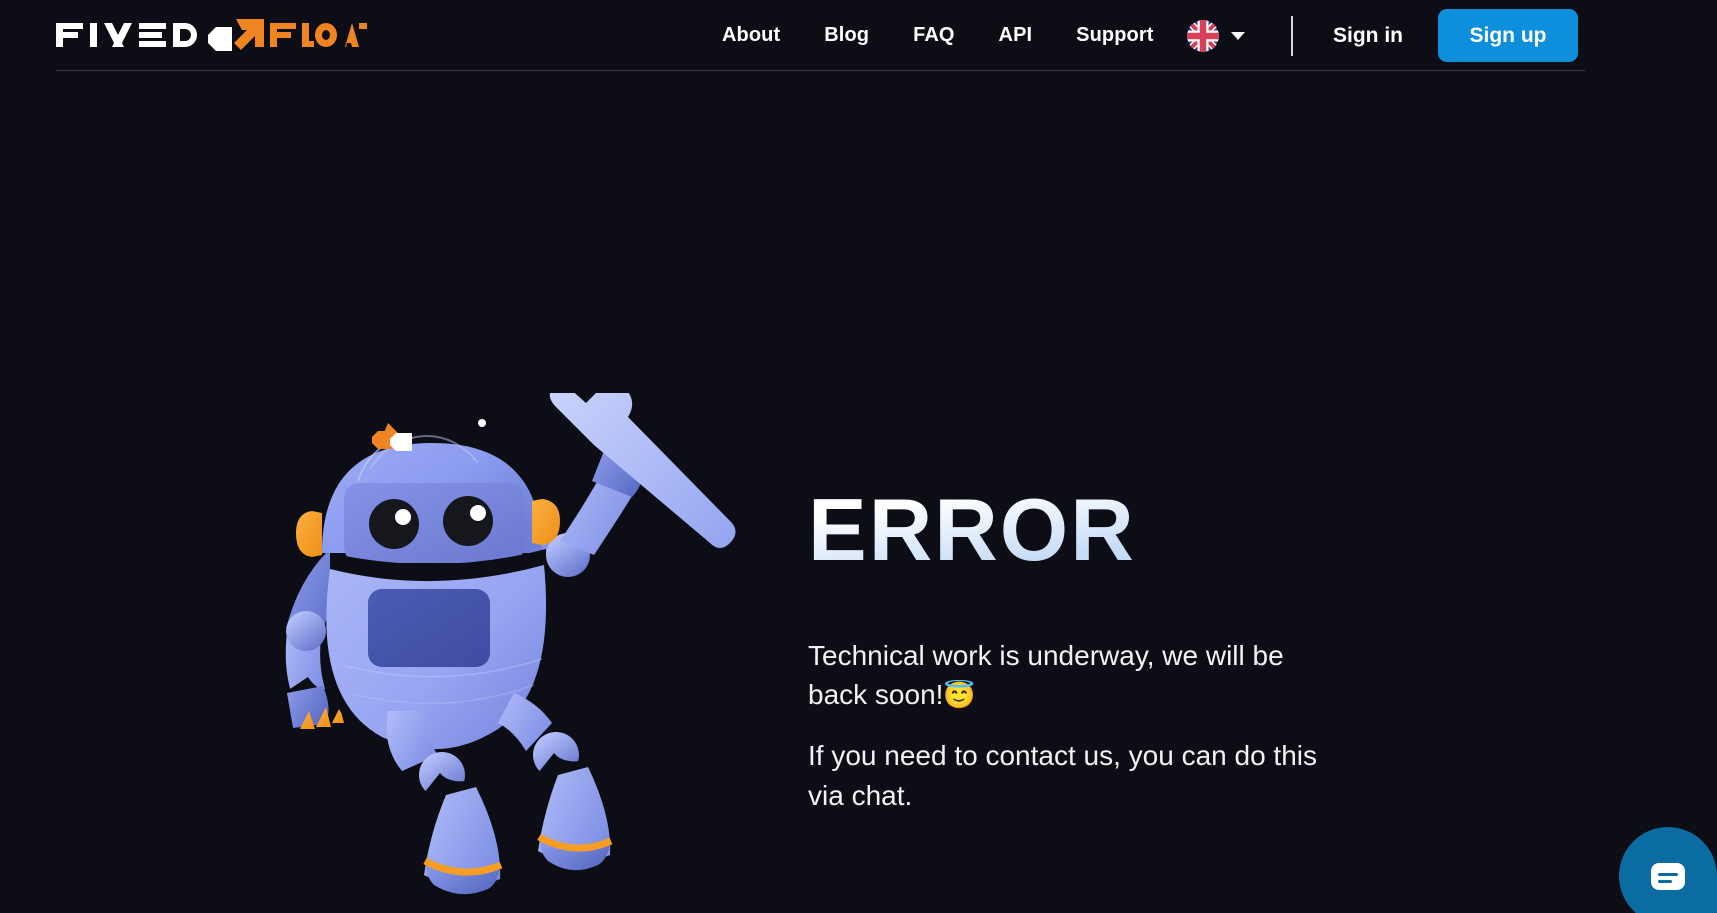  Describe the element at coordinates (1368, 35) in the screenshot. I see `sign-in-button: Sign in` at that location.